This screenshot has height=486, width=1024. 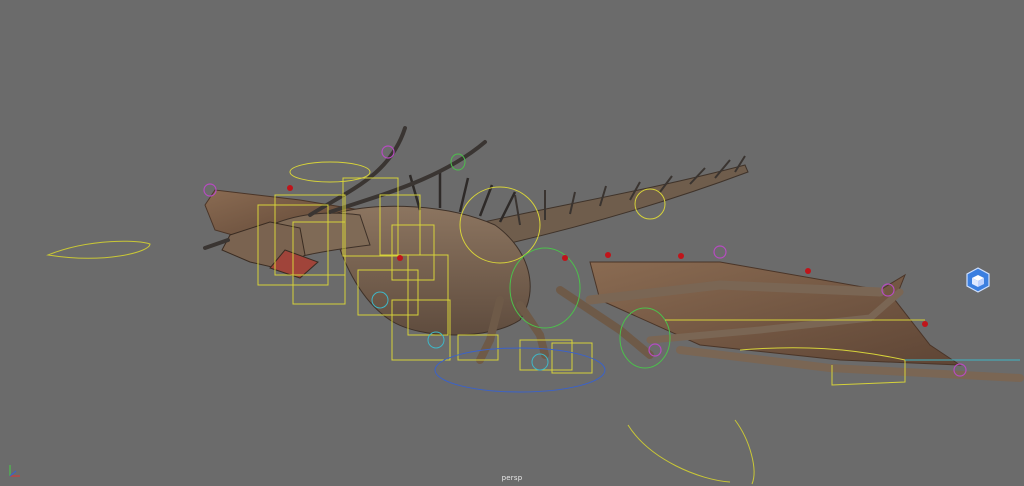 I want to click on view-cube-icon, so click(x=978, y=280).